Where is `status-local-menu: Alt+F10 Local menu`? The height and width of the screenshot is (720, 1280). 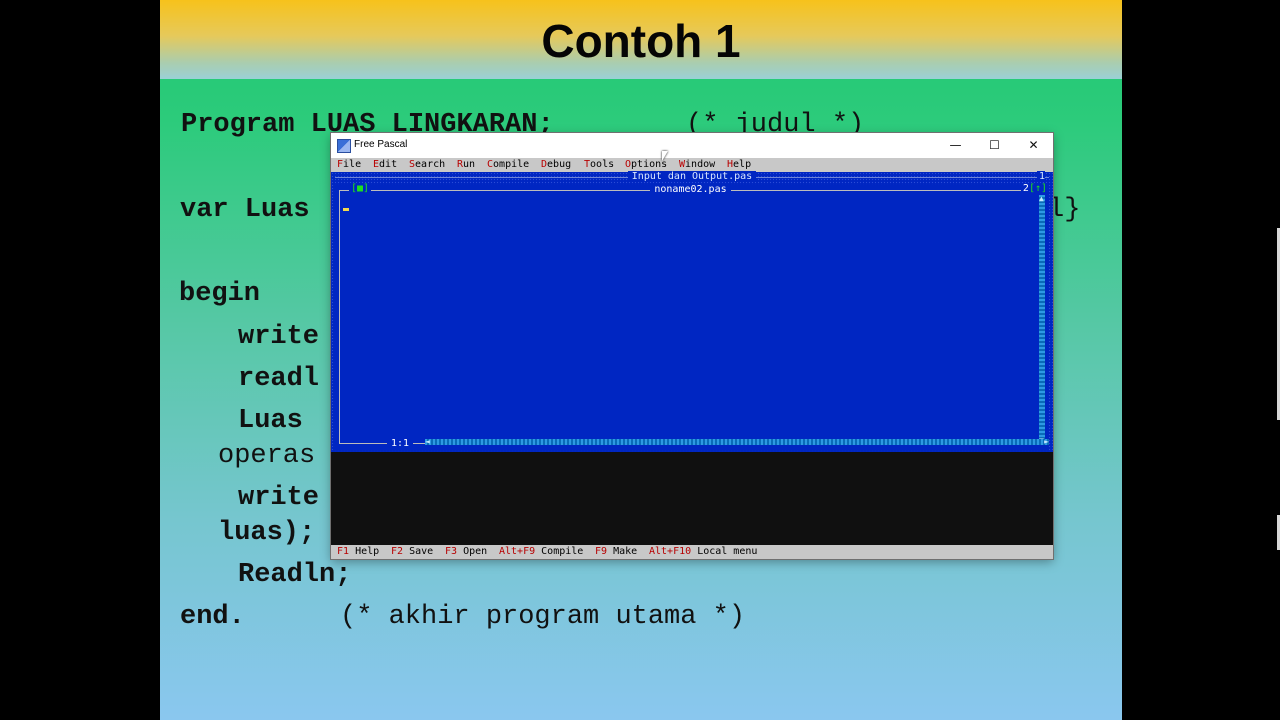 status-local-menu: Alt+F10 Local menu is located at coordinates (703, 552).